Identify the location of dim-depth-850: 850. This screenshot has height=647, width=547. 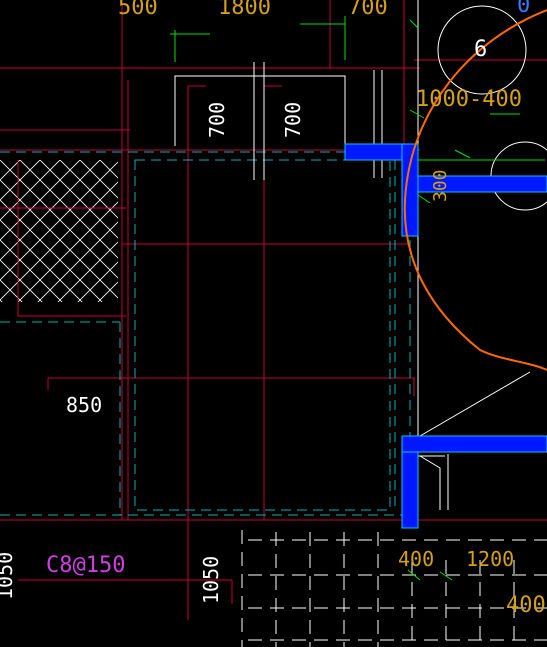
(84, 405).